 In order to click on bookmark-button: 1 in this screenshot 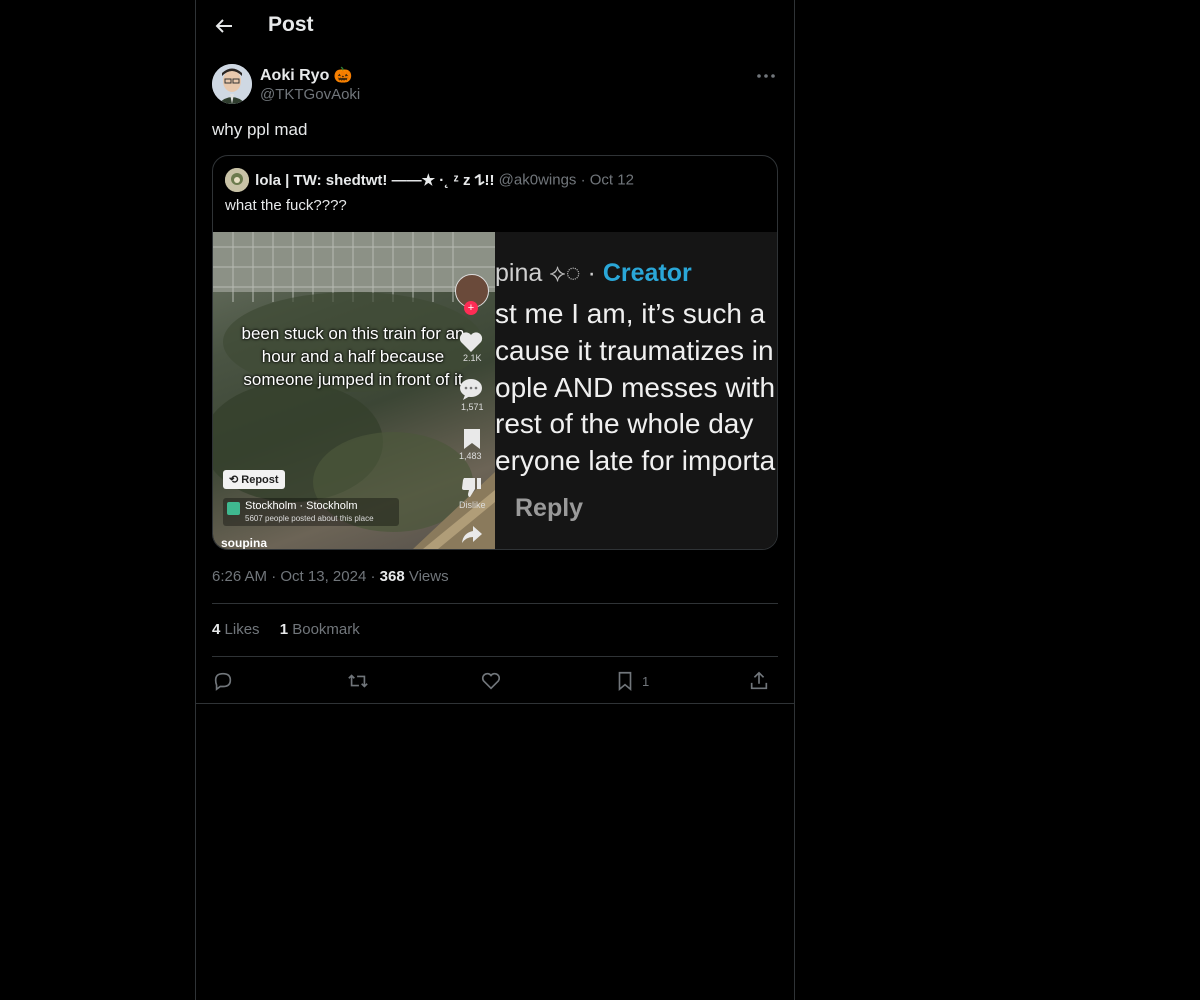, I will do `click(631, 681)`.